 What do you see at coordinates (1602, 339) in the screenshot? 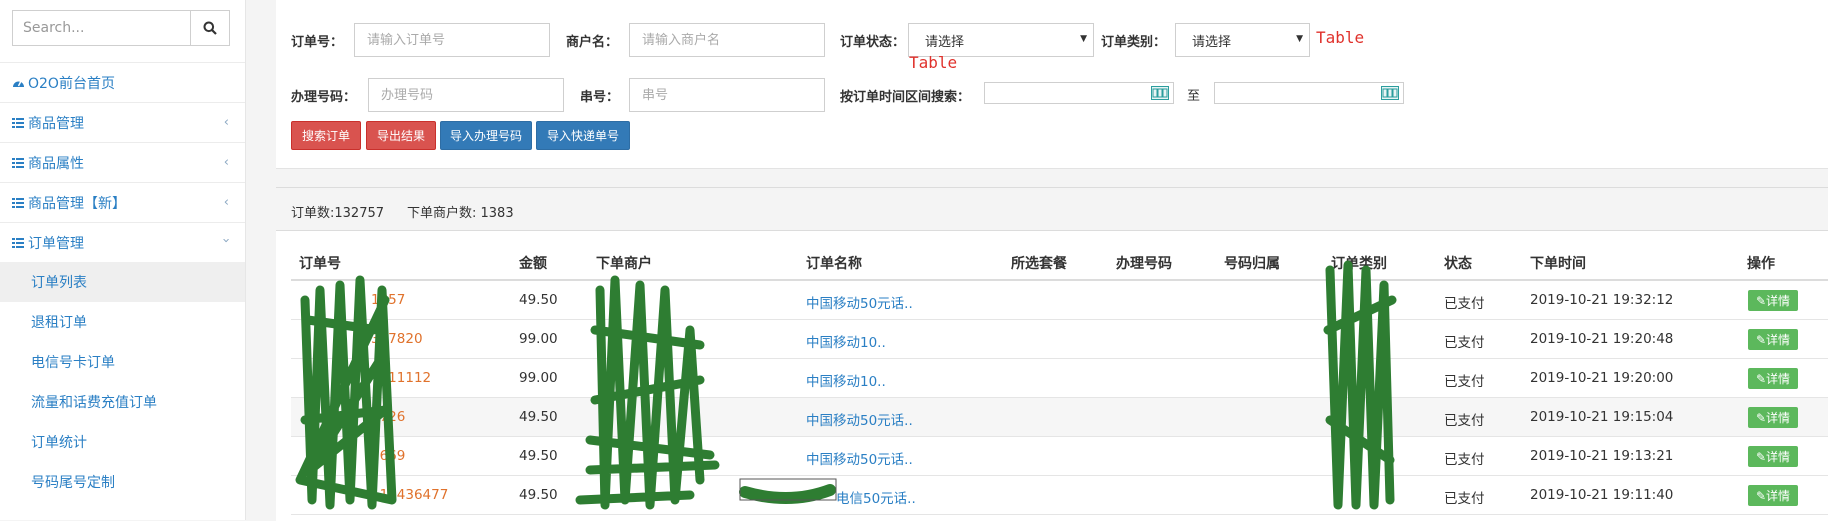
I see `time-cell: 2019-10-21 19:20:48` at bounding box center [1602, 339].